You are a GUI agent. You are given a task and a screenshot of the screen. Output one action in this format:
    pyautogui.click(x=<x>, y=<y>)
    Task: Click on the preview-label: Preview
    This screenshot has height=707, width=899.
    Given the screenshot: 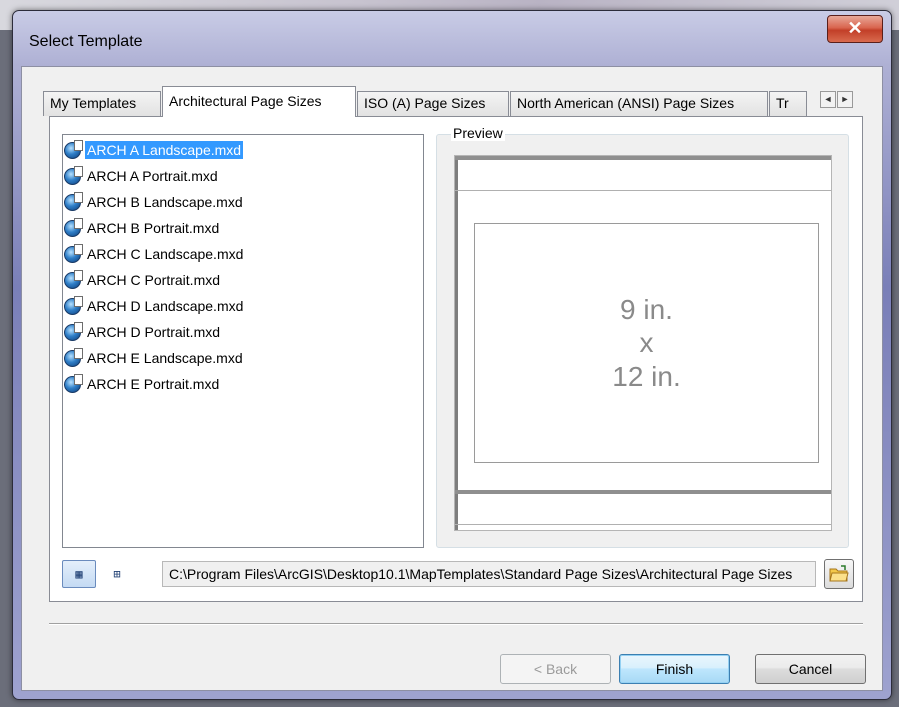 What is the action you would take?
    pyautogui.click(x=478, y=133)
    